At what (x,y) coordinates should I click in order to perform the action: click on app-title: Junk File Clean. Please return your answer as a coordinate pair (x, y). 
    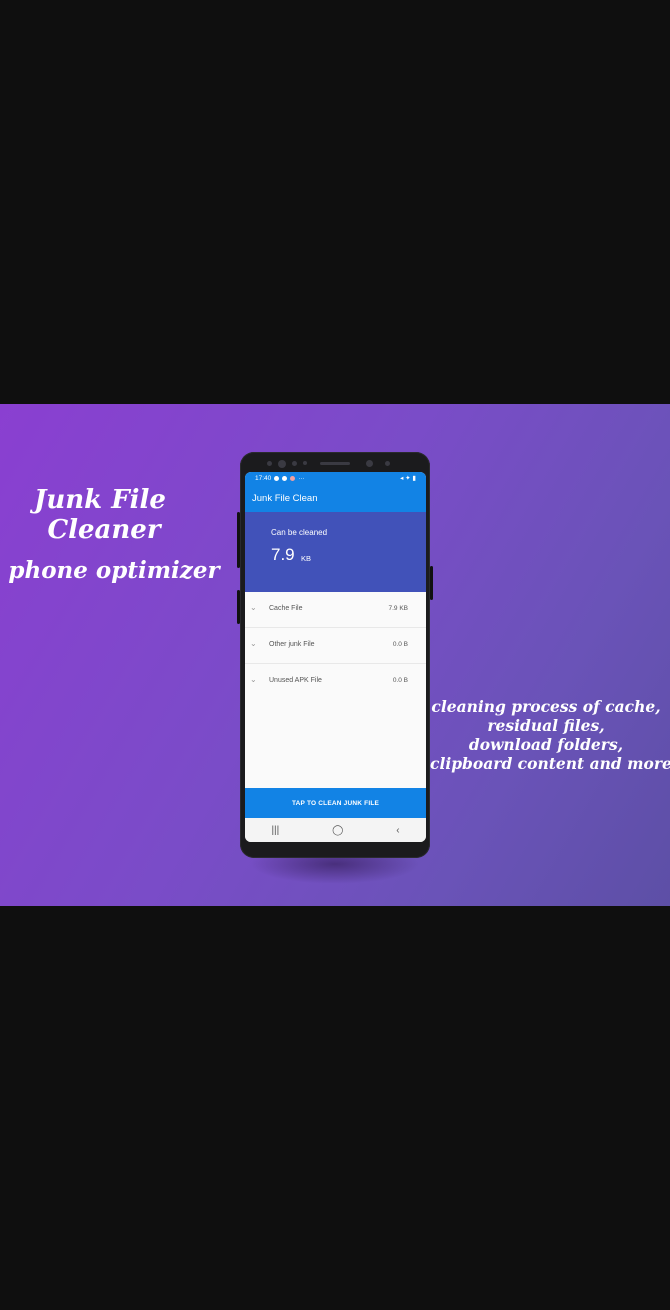
    Looking at the image, I should click on (285, 498).